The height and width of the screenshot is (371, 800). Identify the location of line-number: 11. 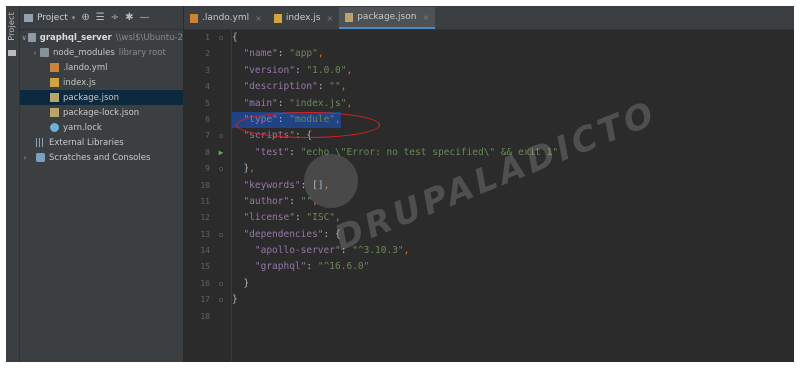
(205, 201).